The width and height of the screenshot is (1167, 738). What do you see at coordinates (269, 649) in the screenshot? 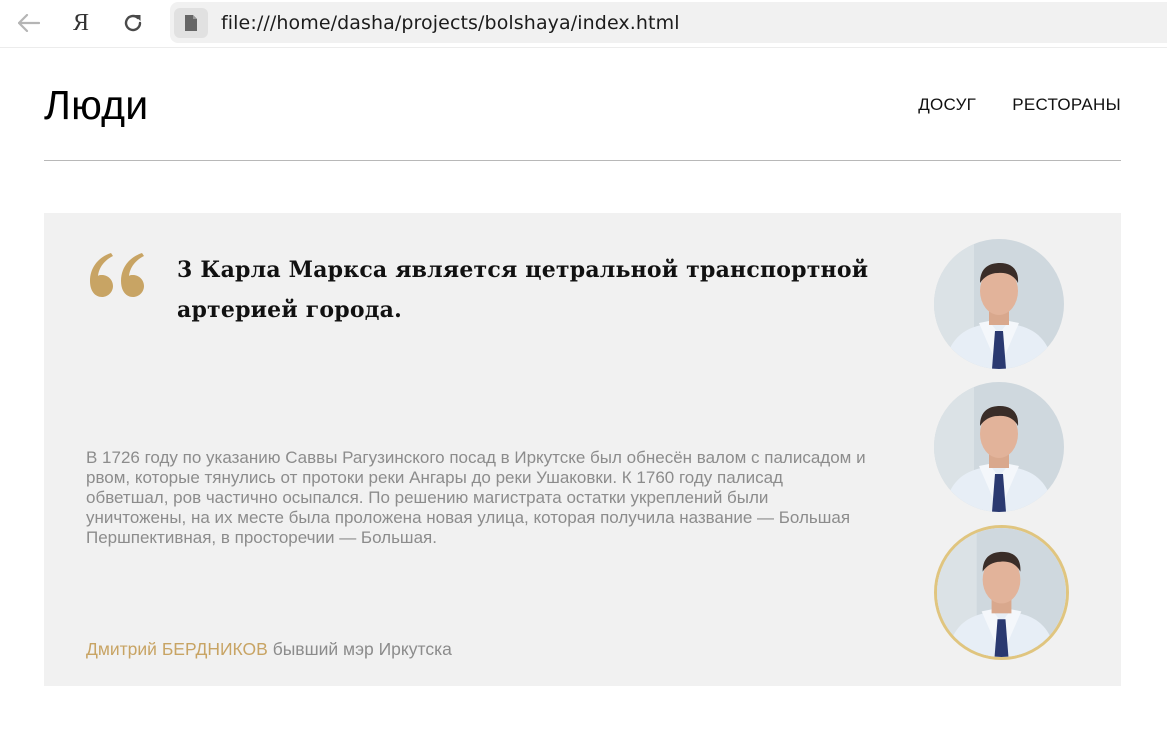
I see `quote-author: Дмитрий БЕРДНИКОВ бывший мэр Иркутска` at bounding box center [269, 649].